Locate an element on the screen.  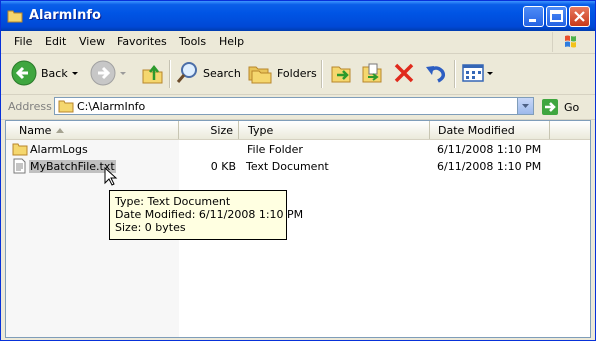
menu-help: Help is located at coordinates (231, 41).